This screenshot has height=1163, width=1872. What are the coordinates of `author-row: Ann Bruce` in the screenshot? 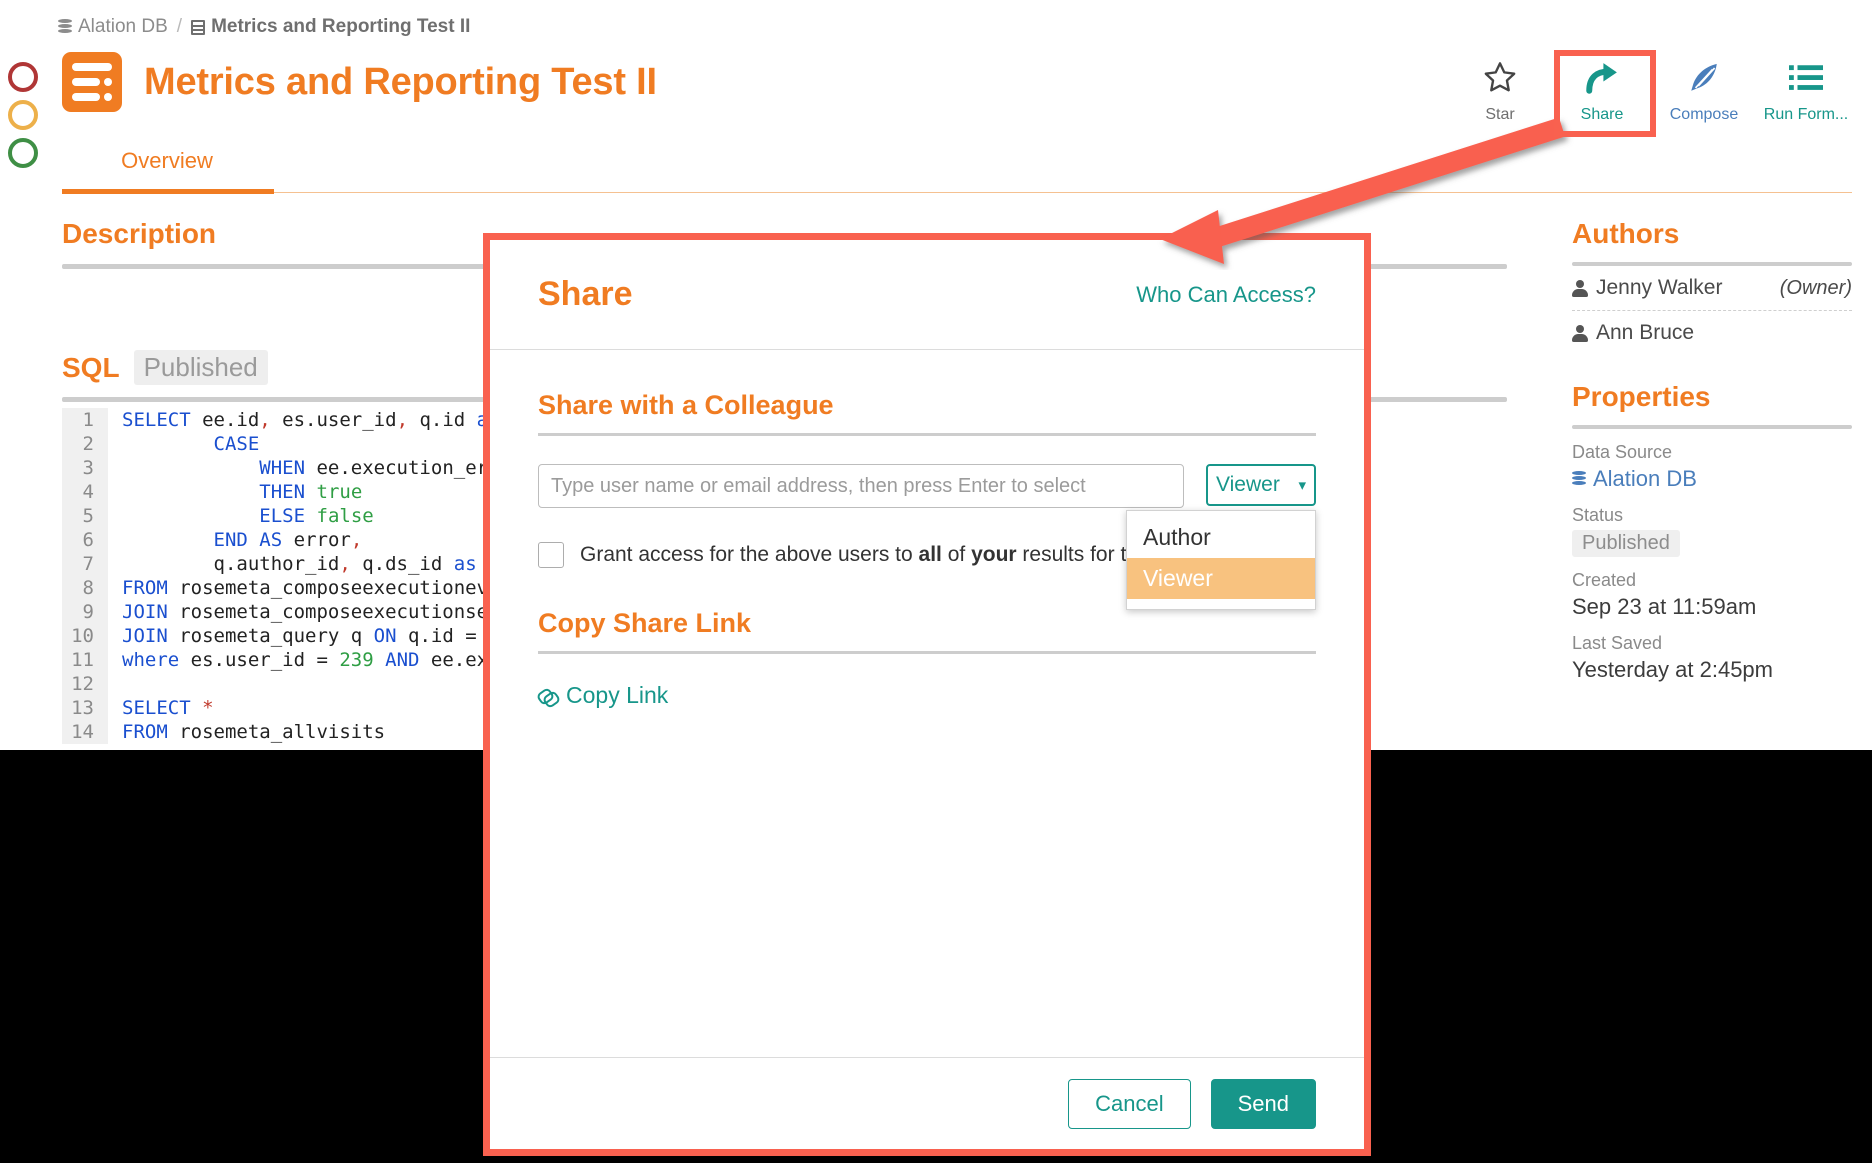 It's located at (1712, 333).